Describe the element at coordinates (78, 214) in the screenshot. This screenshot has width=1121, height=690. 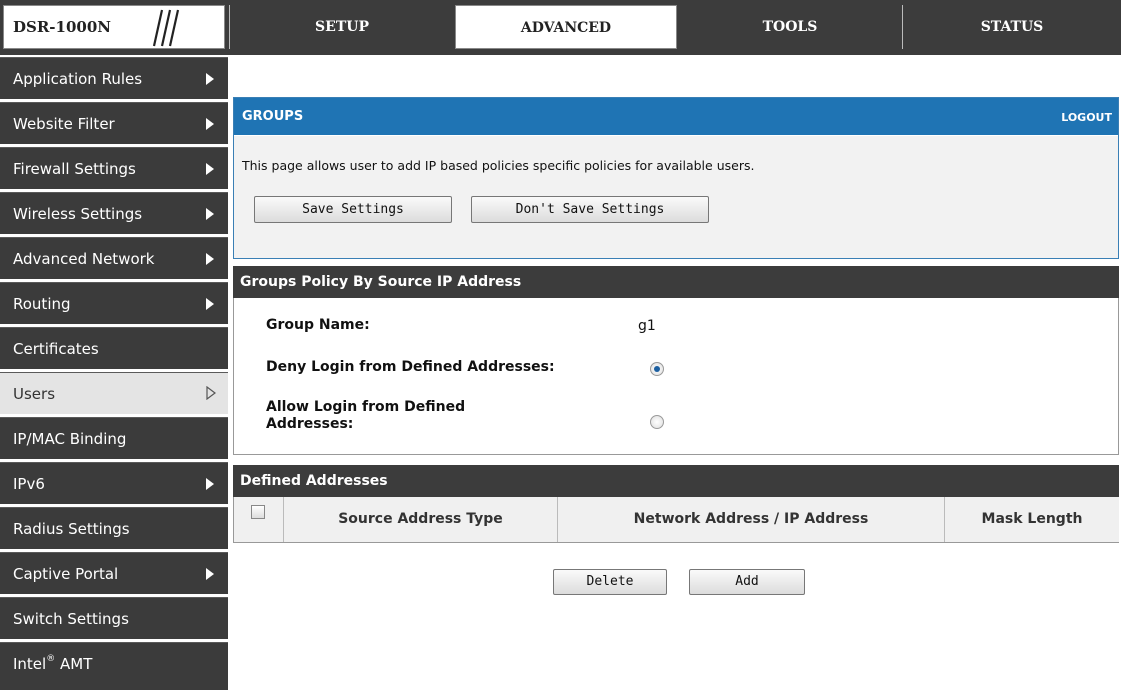
I see `sidebar-item-label: Wireless Settings` at that location.